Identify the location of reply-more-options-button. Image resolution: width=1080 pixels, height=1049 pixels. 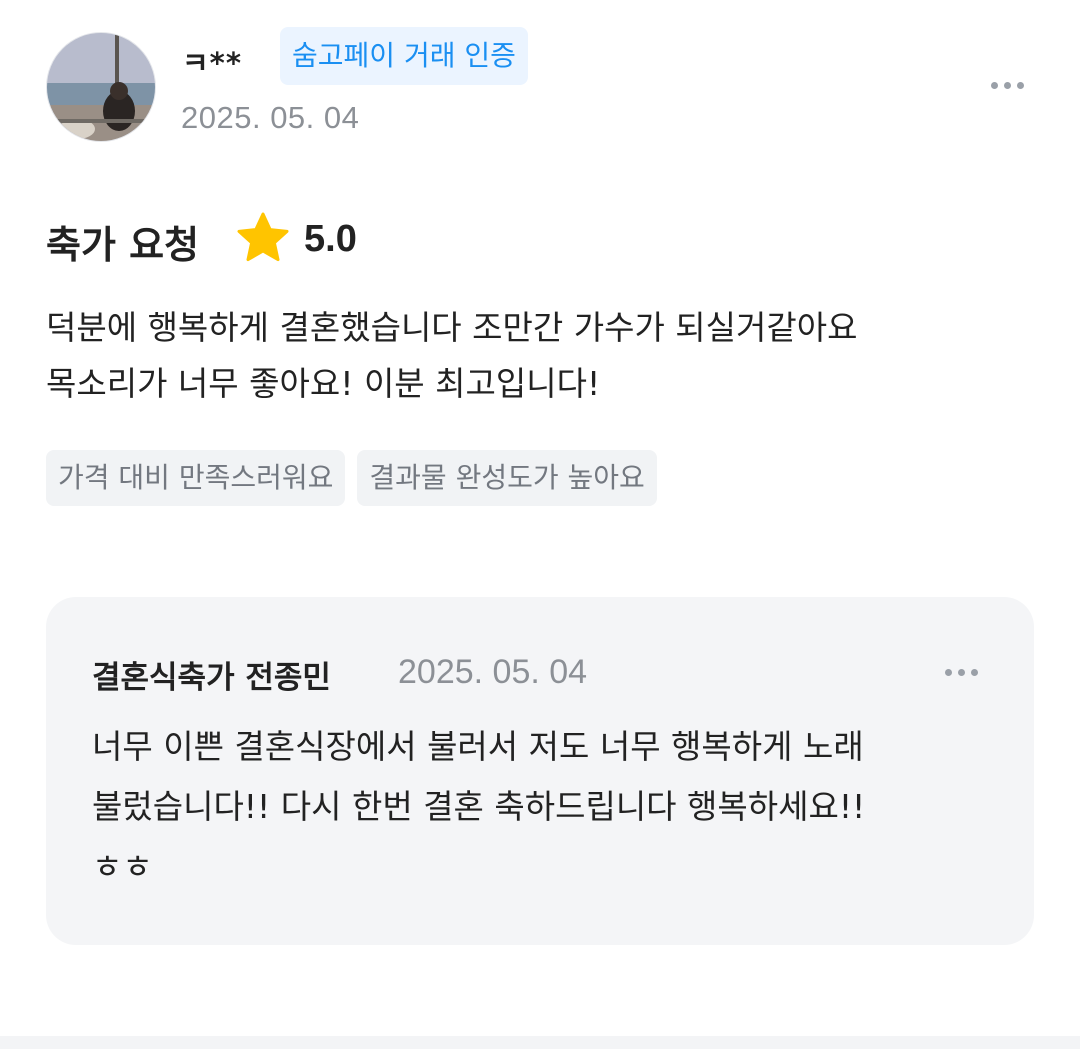
(961, 672).